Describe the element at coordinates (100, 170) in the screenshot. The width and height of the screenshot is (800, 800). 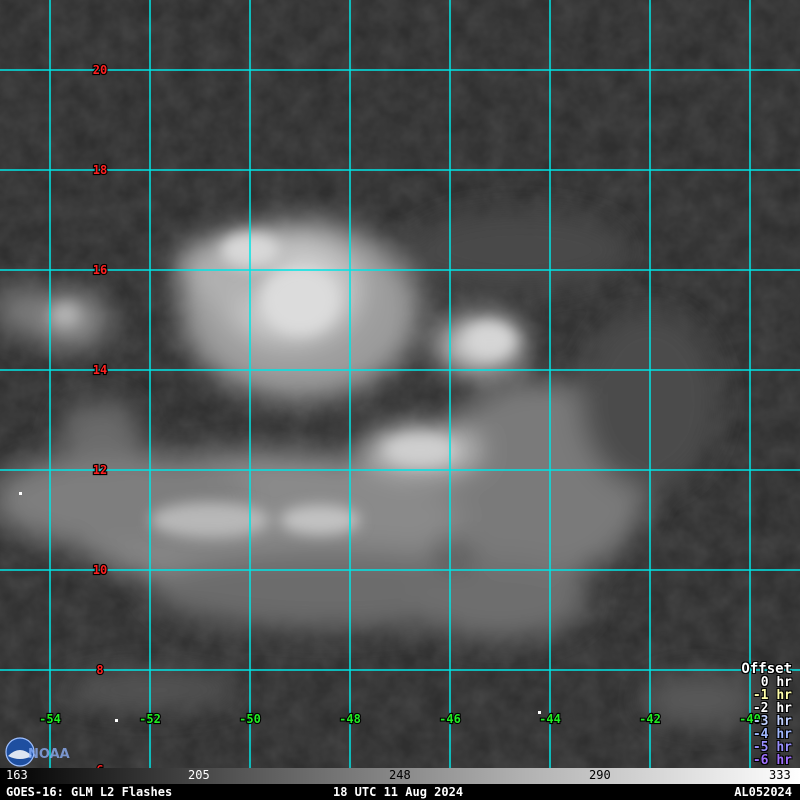
I see `latitude-label: 18` at that location.